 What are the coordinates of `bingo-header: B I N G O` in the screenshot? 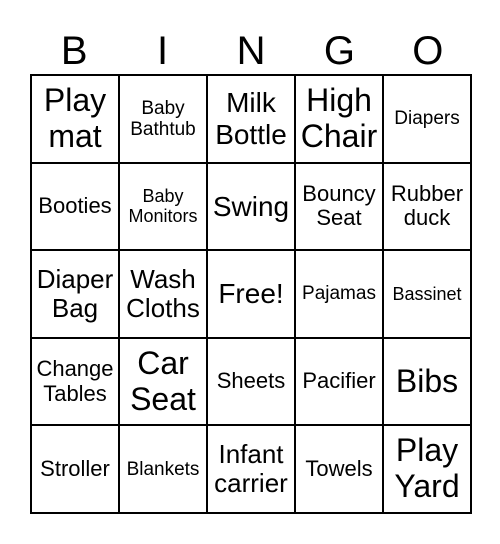 It's located at (251, 51).